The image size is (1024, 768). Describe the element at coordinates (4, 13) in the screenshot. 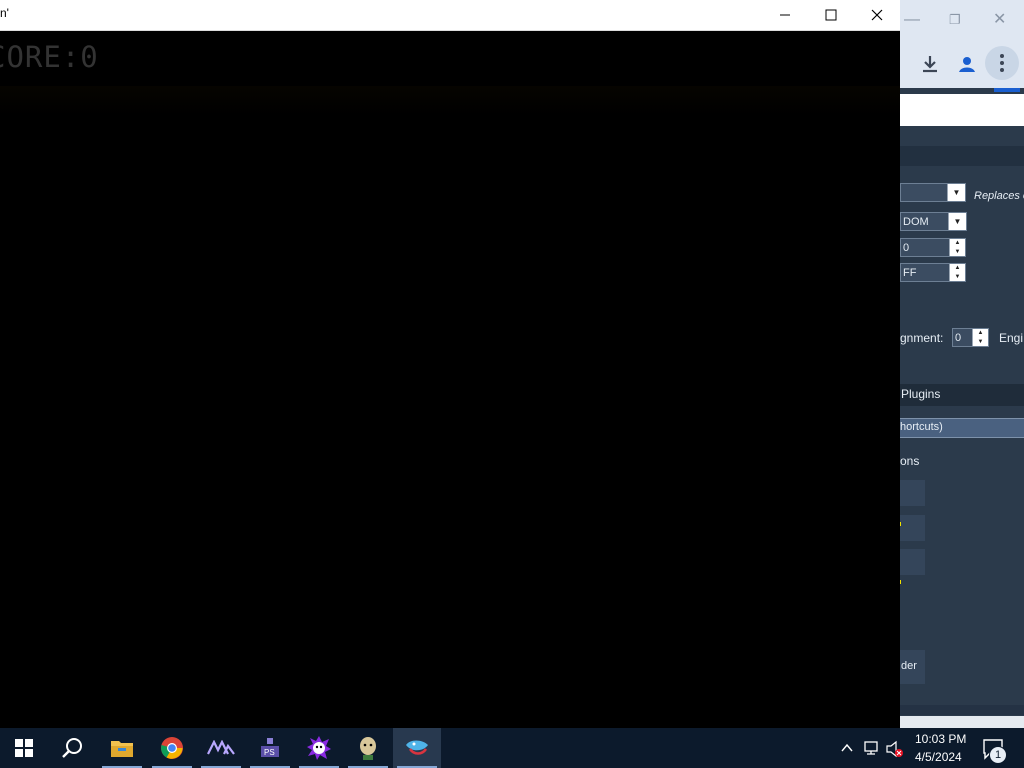

I see `game-title: n'` at that location.